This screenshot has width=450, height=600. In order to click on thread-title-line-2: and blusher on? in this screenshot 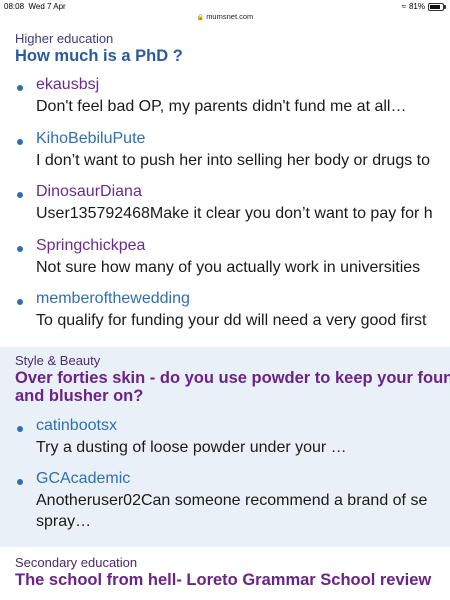, I will do `click(79, 396)`.